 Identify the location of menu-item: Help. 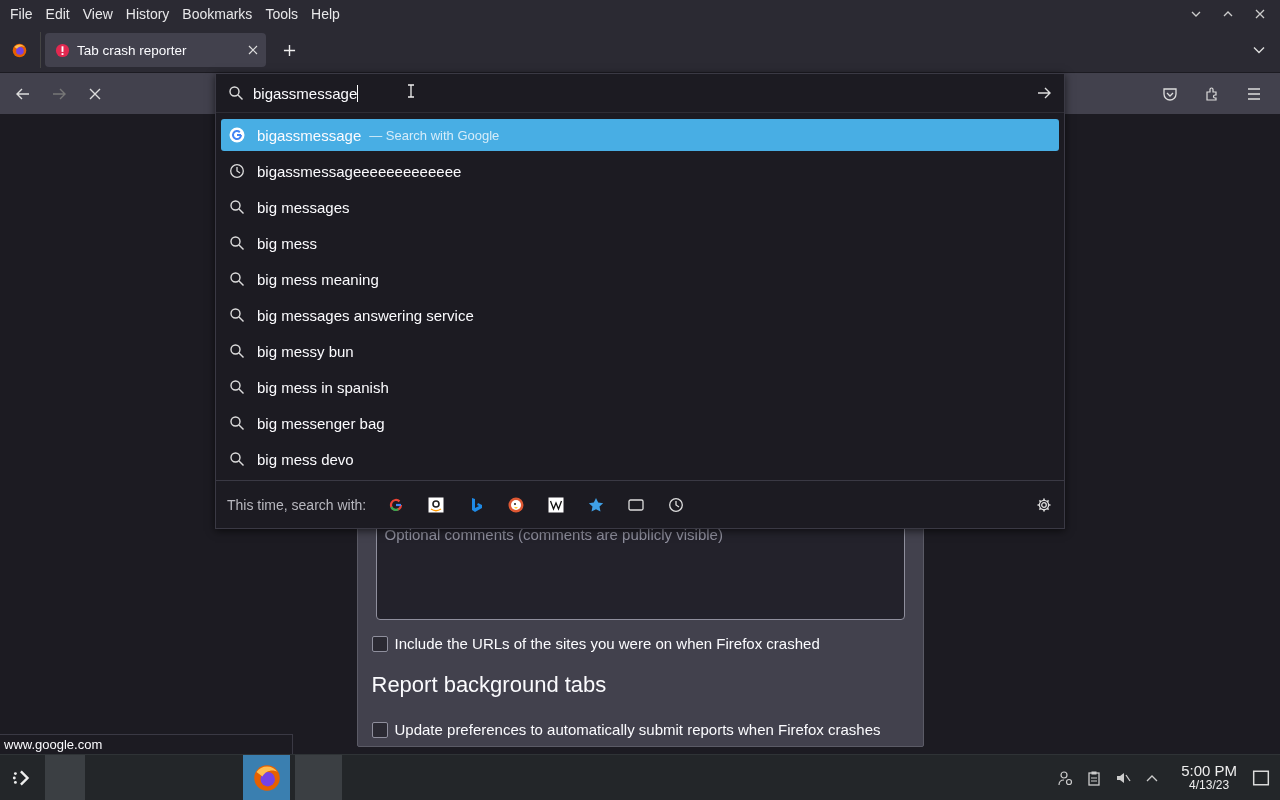
(328, 14).